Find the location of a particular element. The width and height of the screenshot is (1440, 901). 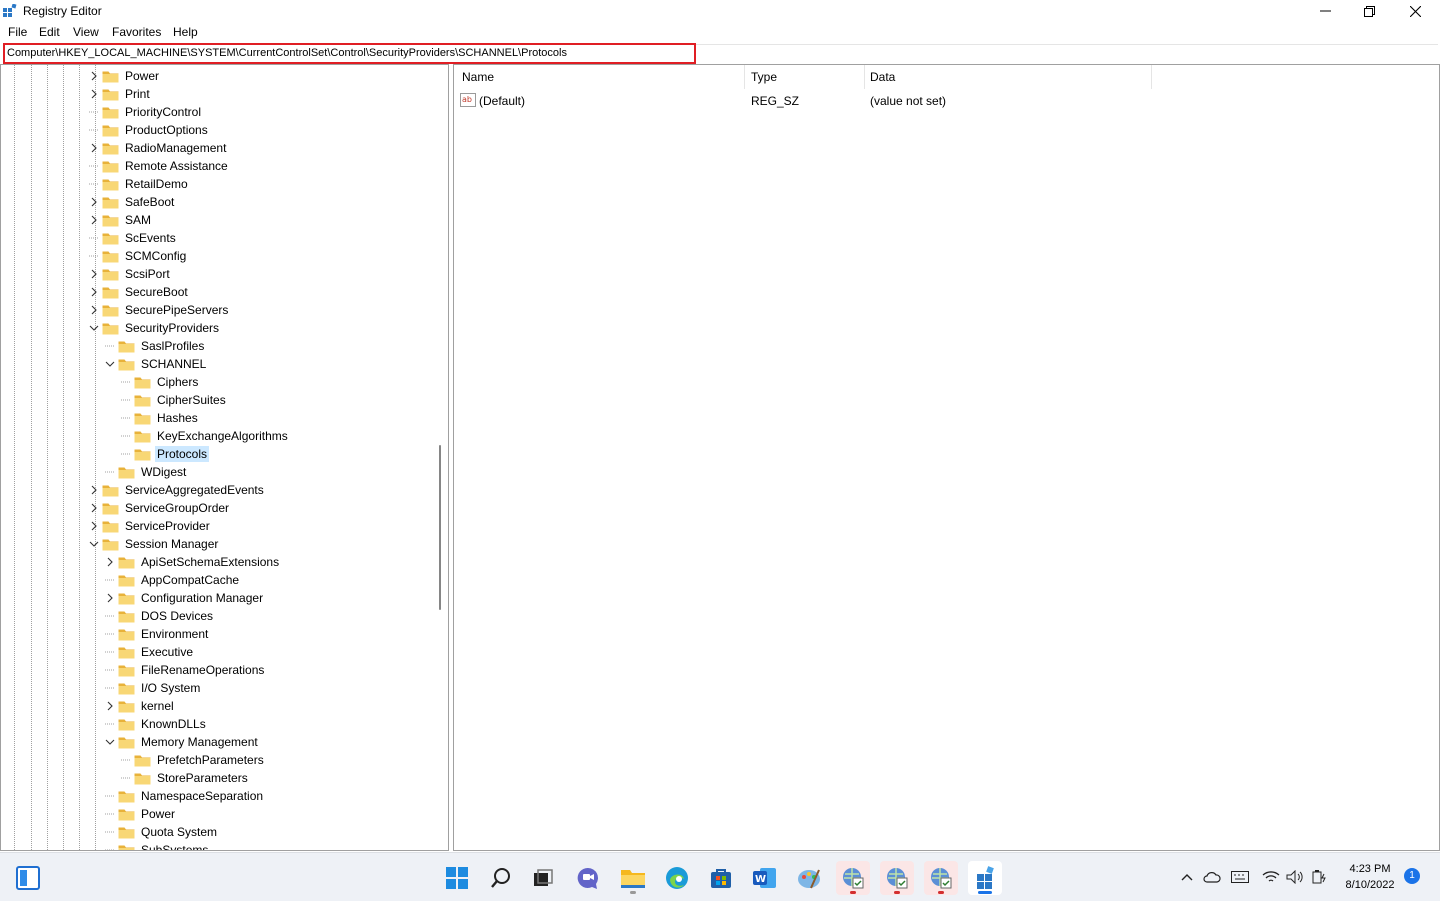

tree-item-servicegrouporder: ServiceGroupOrder is located at coordinates (160, 508).